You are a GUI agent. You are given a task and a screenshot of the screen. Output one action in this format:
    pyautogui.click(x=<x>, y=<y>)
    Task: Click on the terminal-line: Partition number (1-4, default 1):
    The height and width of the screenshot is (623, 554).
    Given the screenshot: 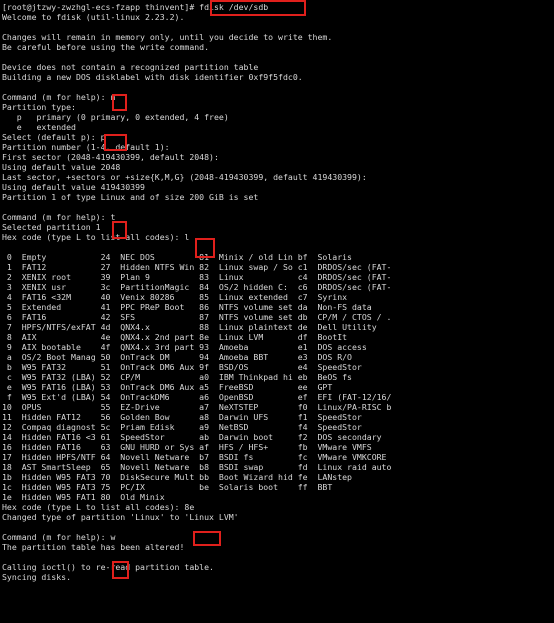 What is the action you would take?
    pyautogui.click(x=86, y=147)
    